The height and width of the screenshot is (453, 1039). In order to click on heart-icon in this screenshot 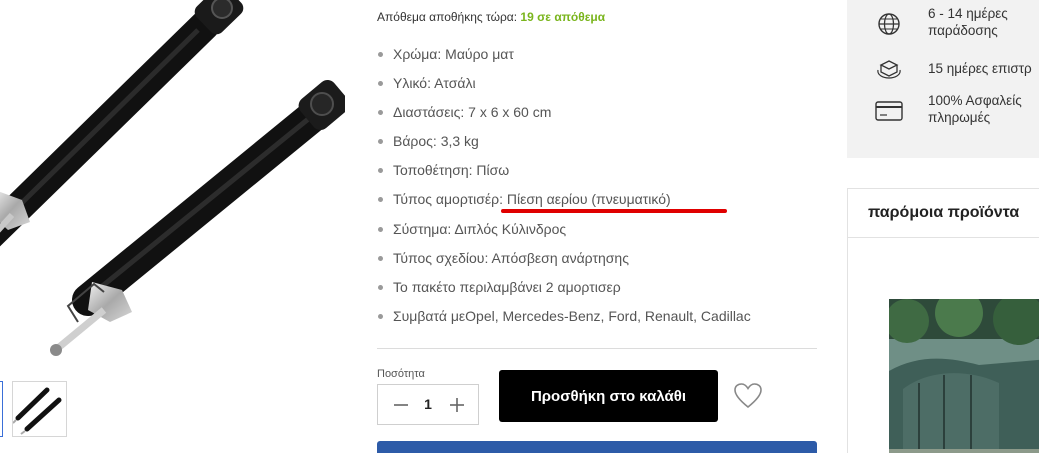, I will do `click(748, 396)`.